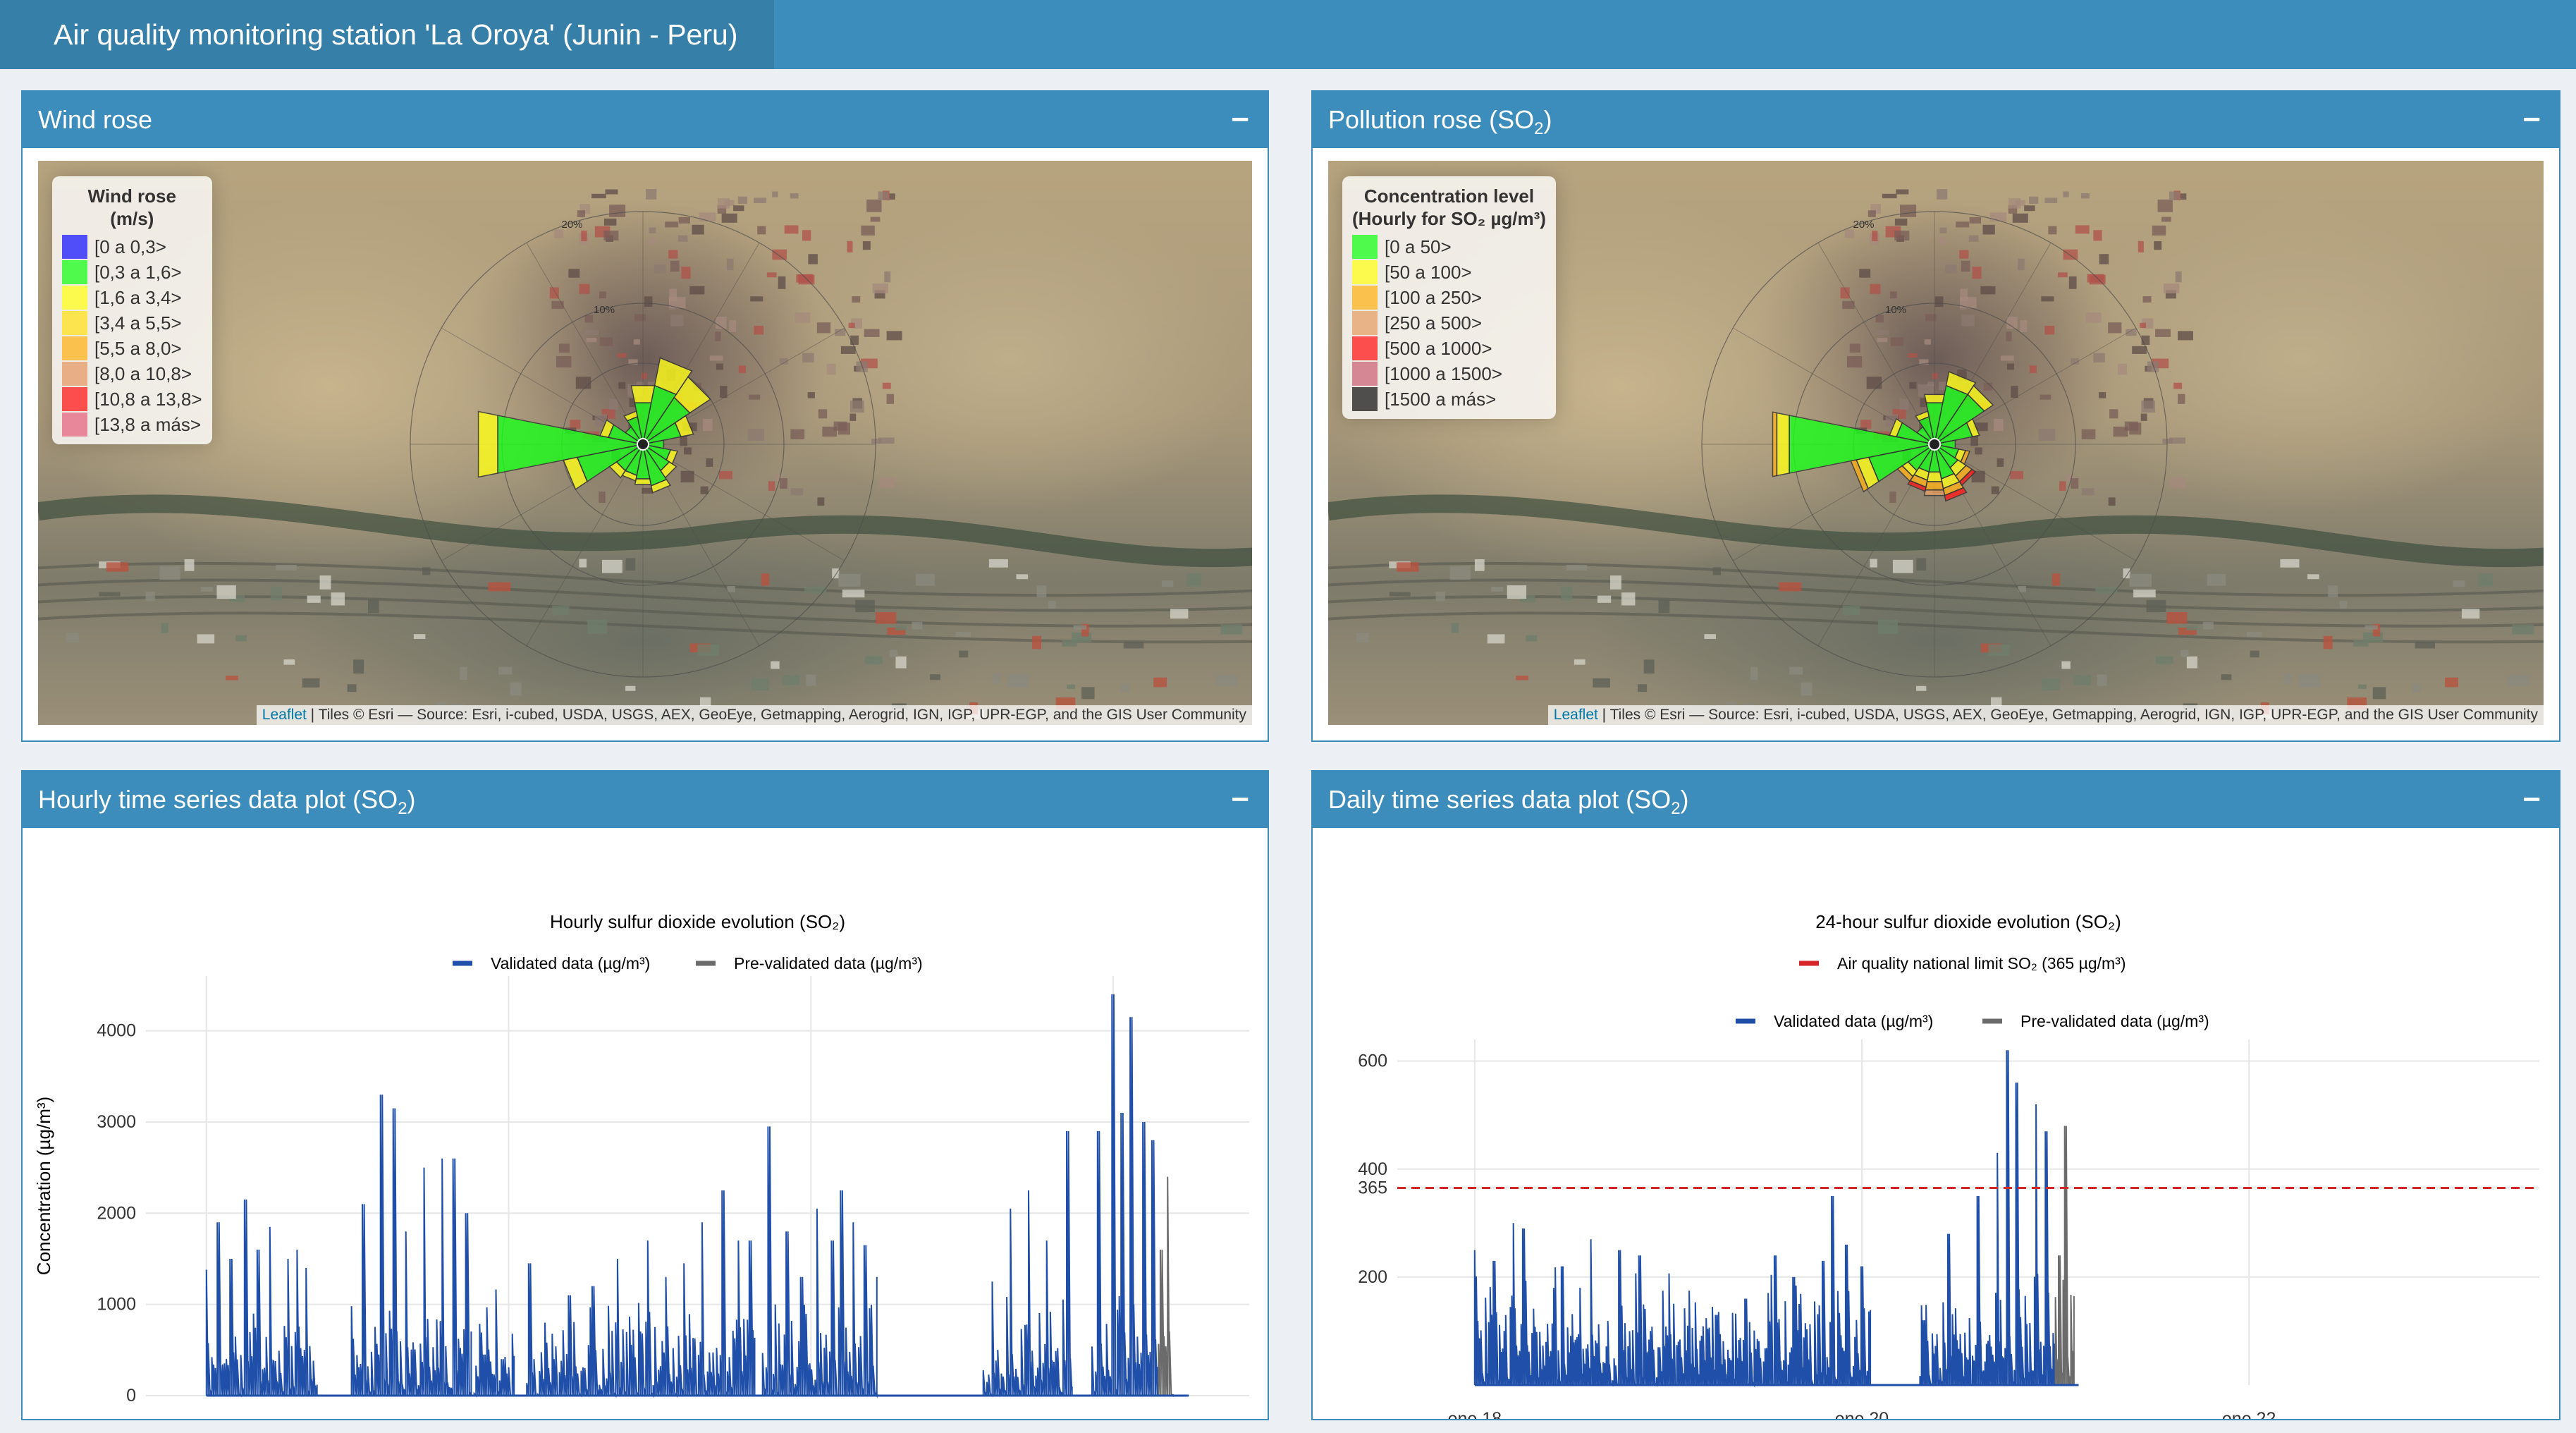 Image resolution: width=2576 pixels, height=1433 pixels. What do you see at coordinates (1936, 627) in the screenshot?
I see `road-line` at bounding box center [1936, 627].